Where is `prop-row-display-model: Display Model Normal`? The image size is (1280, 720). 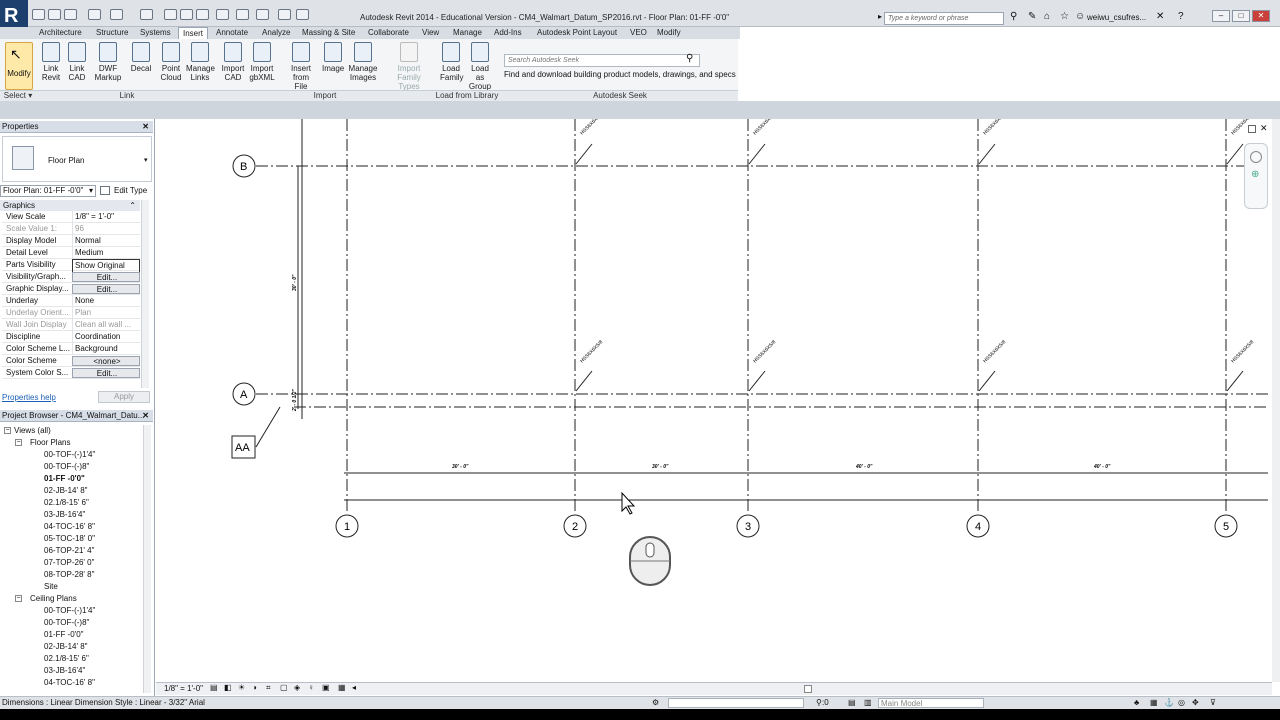
prop-row-display-model: Display Model Normal is located at coordinates (71, 241).